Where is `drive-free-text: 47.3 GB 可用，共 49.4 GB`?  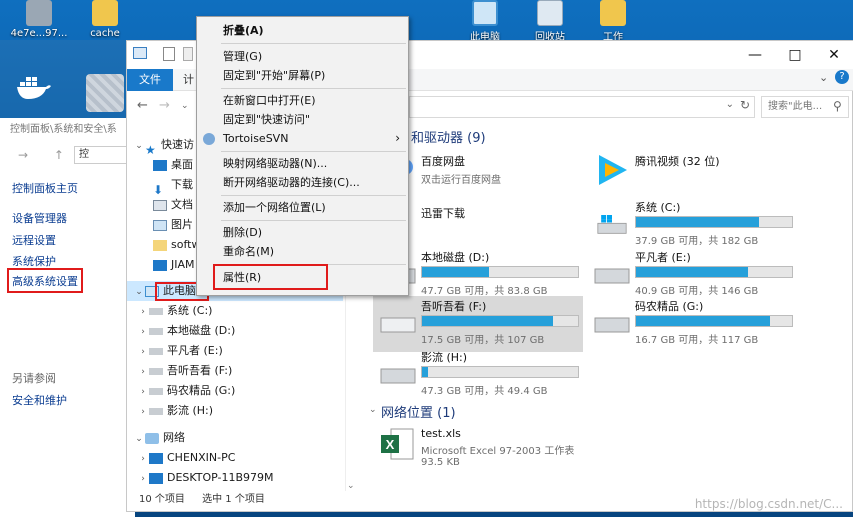
drive-free-text: 47.3 GB 可用，共 49.4 GB is located at coordinates (484, 391).